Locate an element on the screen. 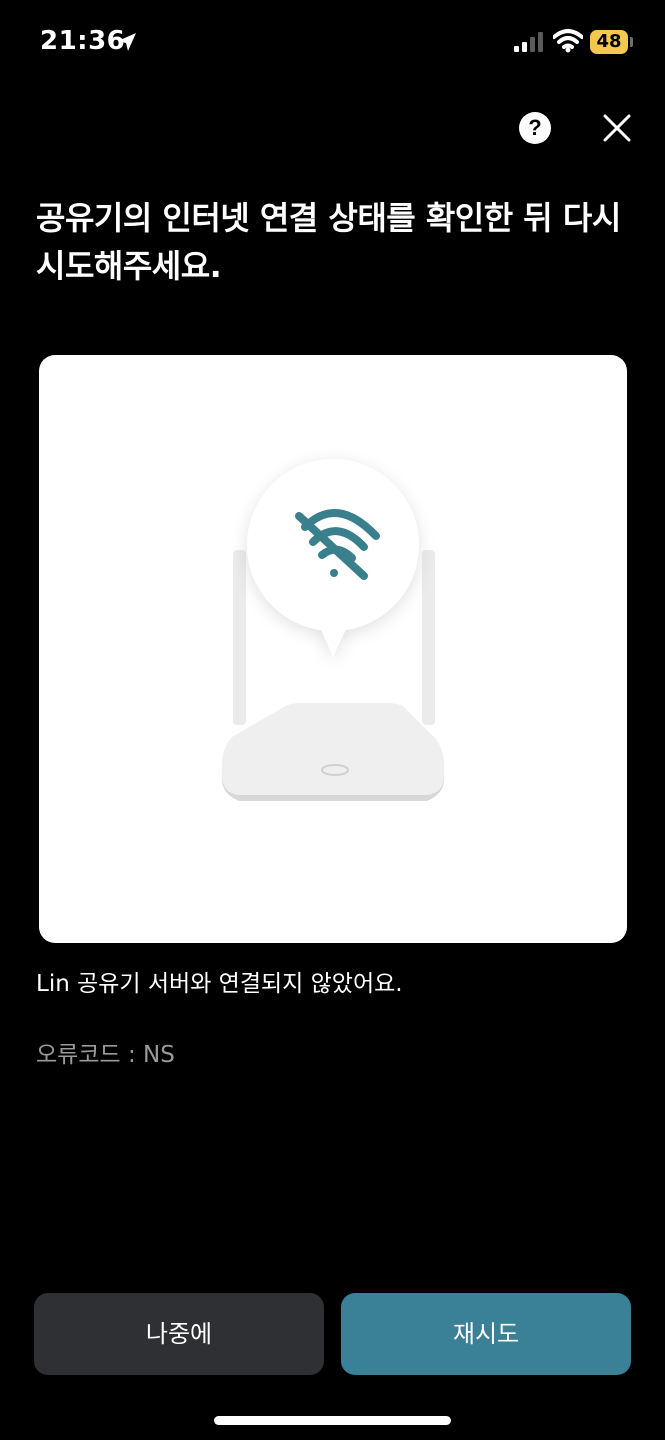  page-title: 공유기의 인터넷 연결 상태를 확인한 뒤 다시 시도해주세요. is located at coordinates (328, 242).